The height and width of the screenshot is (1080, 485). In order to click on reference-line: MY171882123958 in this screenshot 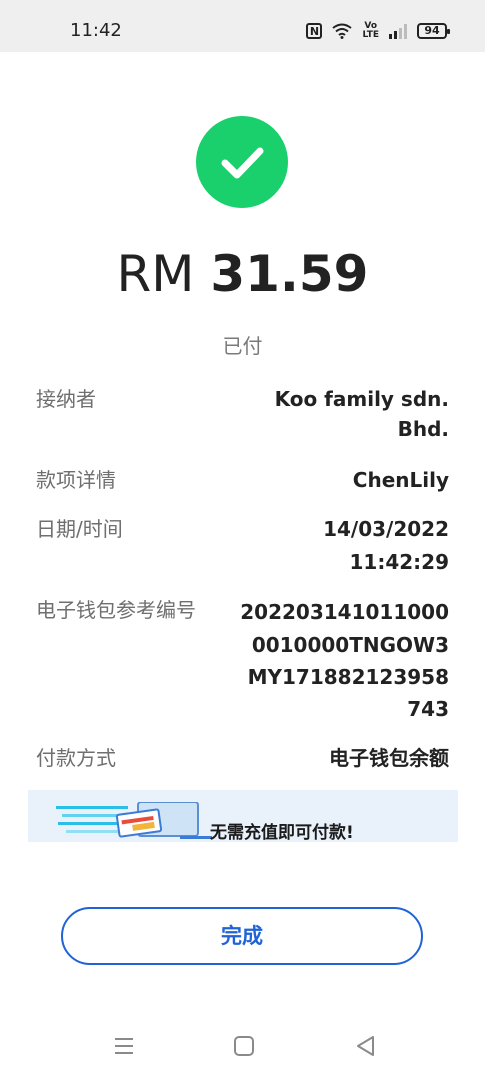, I will do `click(348, 677)`.